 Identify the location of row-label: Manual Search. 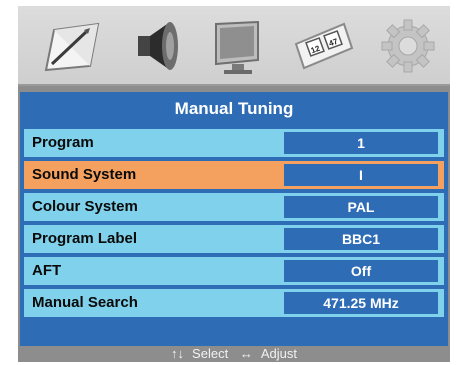
(85, 302).